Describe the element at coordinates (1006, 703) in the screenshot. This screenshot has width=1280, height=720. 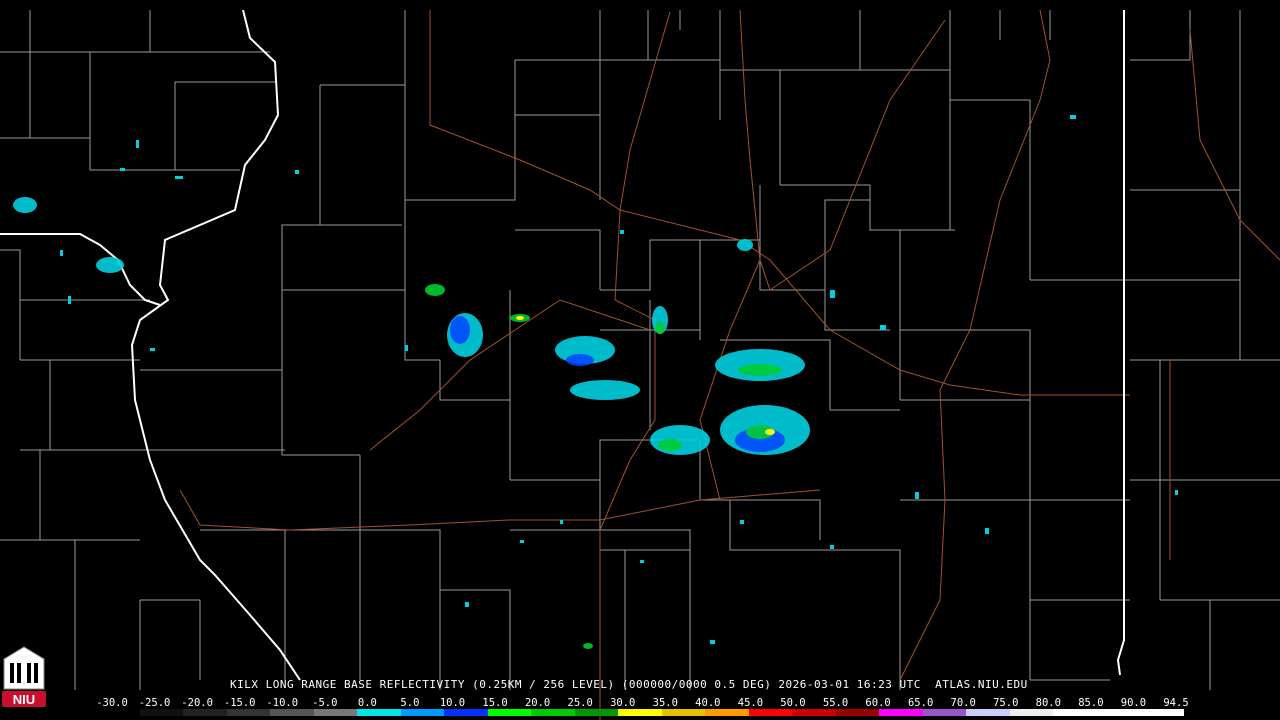
I see `colorbar-tick: 75.0` at that location.